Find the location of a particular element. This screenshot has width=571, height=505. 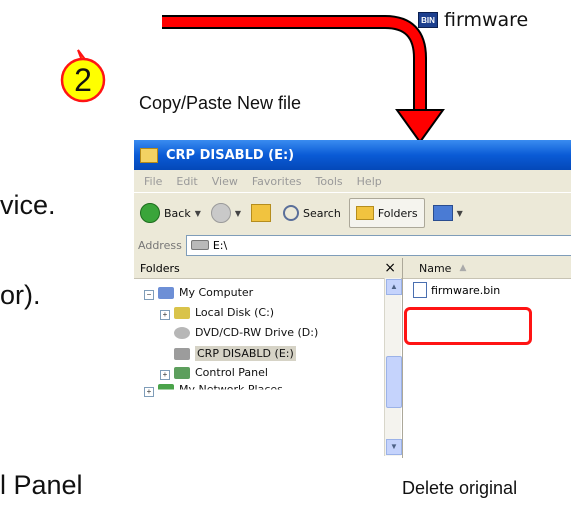

folders-button: Folders is located at coordinates (386, 213).